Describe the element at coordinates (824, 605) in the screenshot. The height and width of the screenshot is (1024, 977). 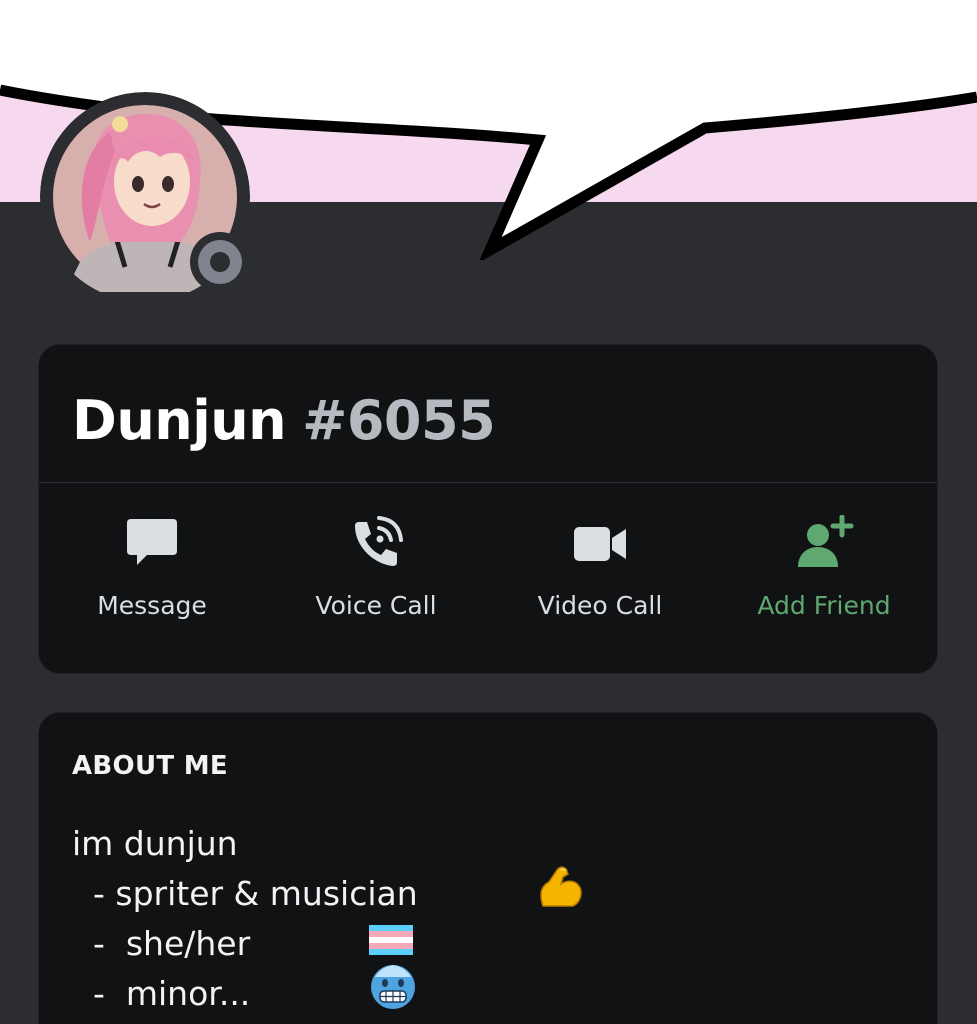
I see `add-friend-label: Add Friend` at that location.